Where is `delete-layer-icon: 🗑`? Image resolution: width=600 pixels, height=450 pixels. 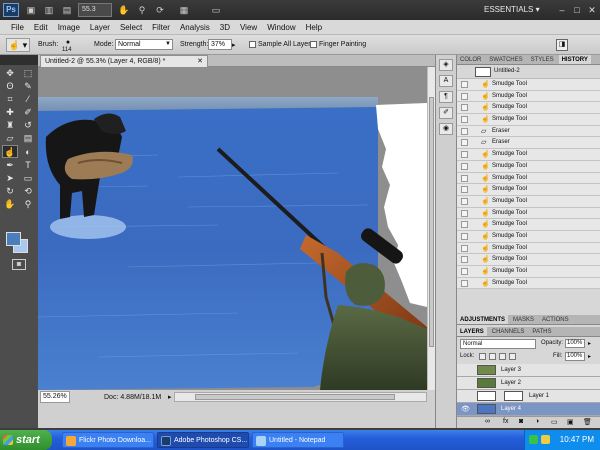 delete-layer-icon: 🗑 is located at coordinates (587, 422).